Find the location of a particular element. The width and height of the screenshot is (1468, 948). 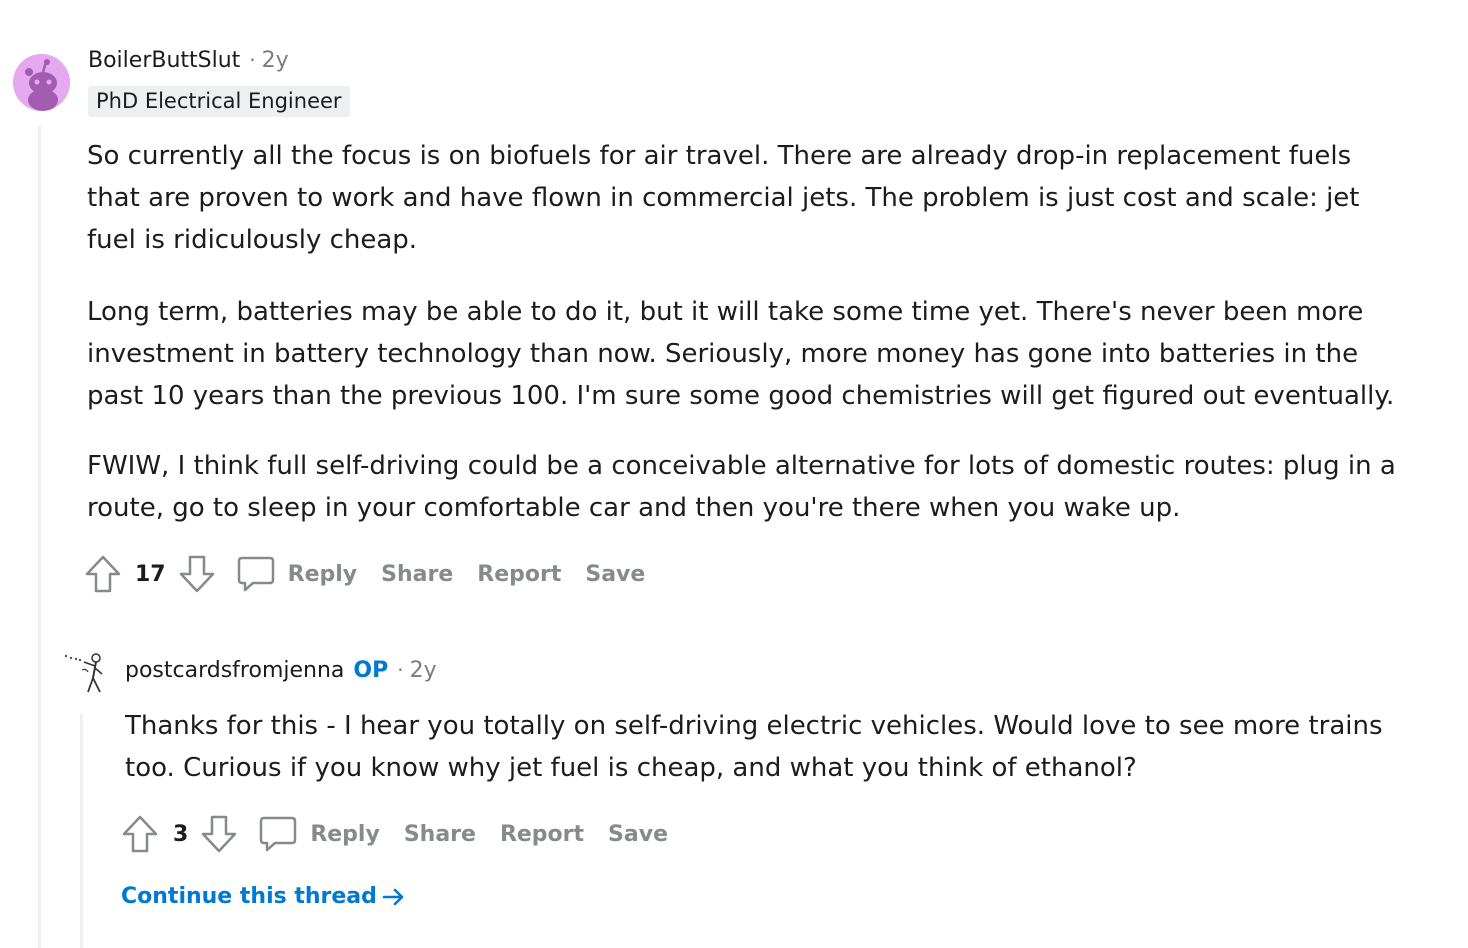

comment-line: fuel is ridiculously cheap. is located at coordinates (252, 240).